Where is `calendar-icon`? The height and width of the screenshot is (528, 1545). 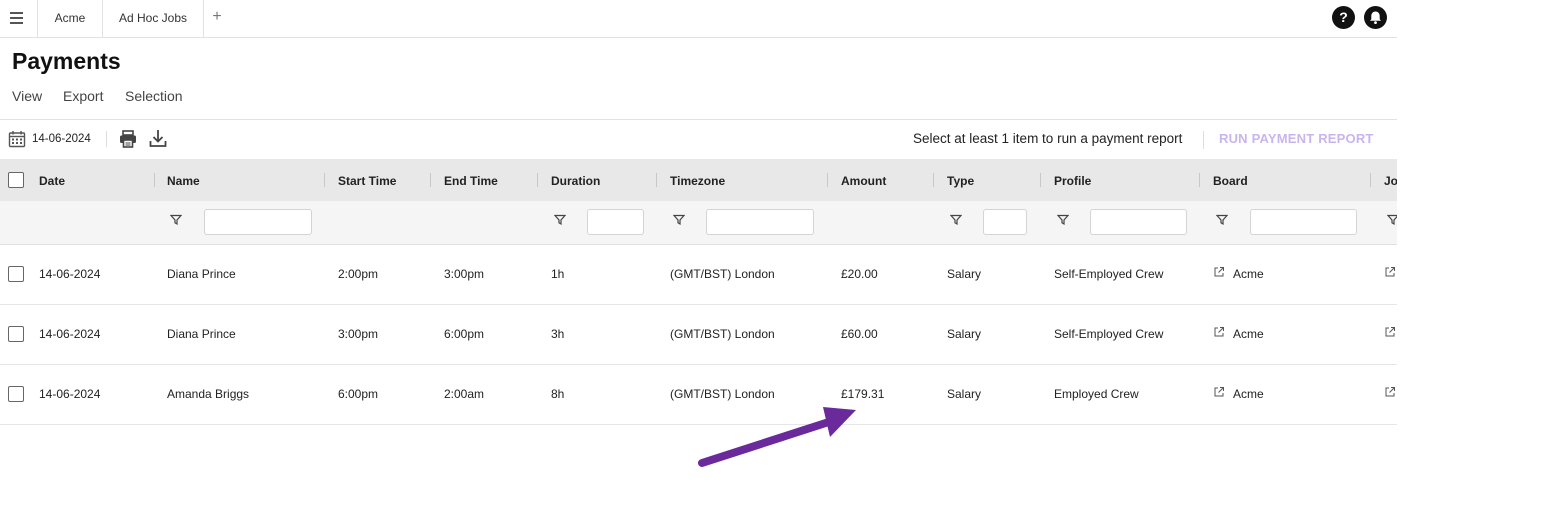
calendar-icon is located at coordinates (17, 140).